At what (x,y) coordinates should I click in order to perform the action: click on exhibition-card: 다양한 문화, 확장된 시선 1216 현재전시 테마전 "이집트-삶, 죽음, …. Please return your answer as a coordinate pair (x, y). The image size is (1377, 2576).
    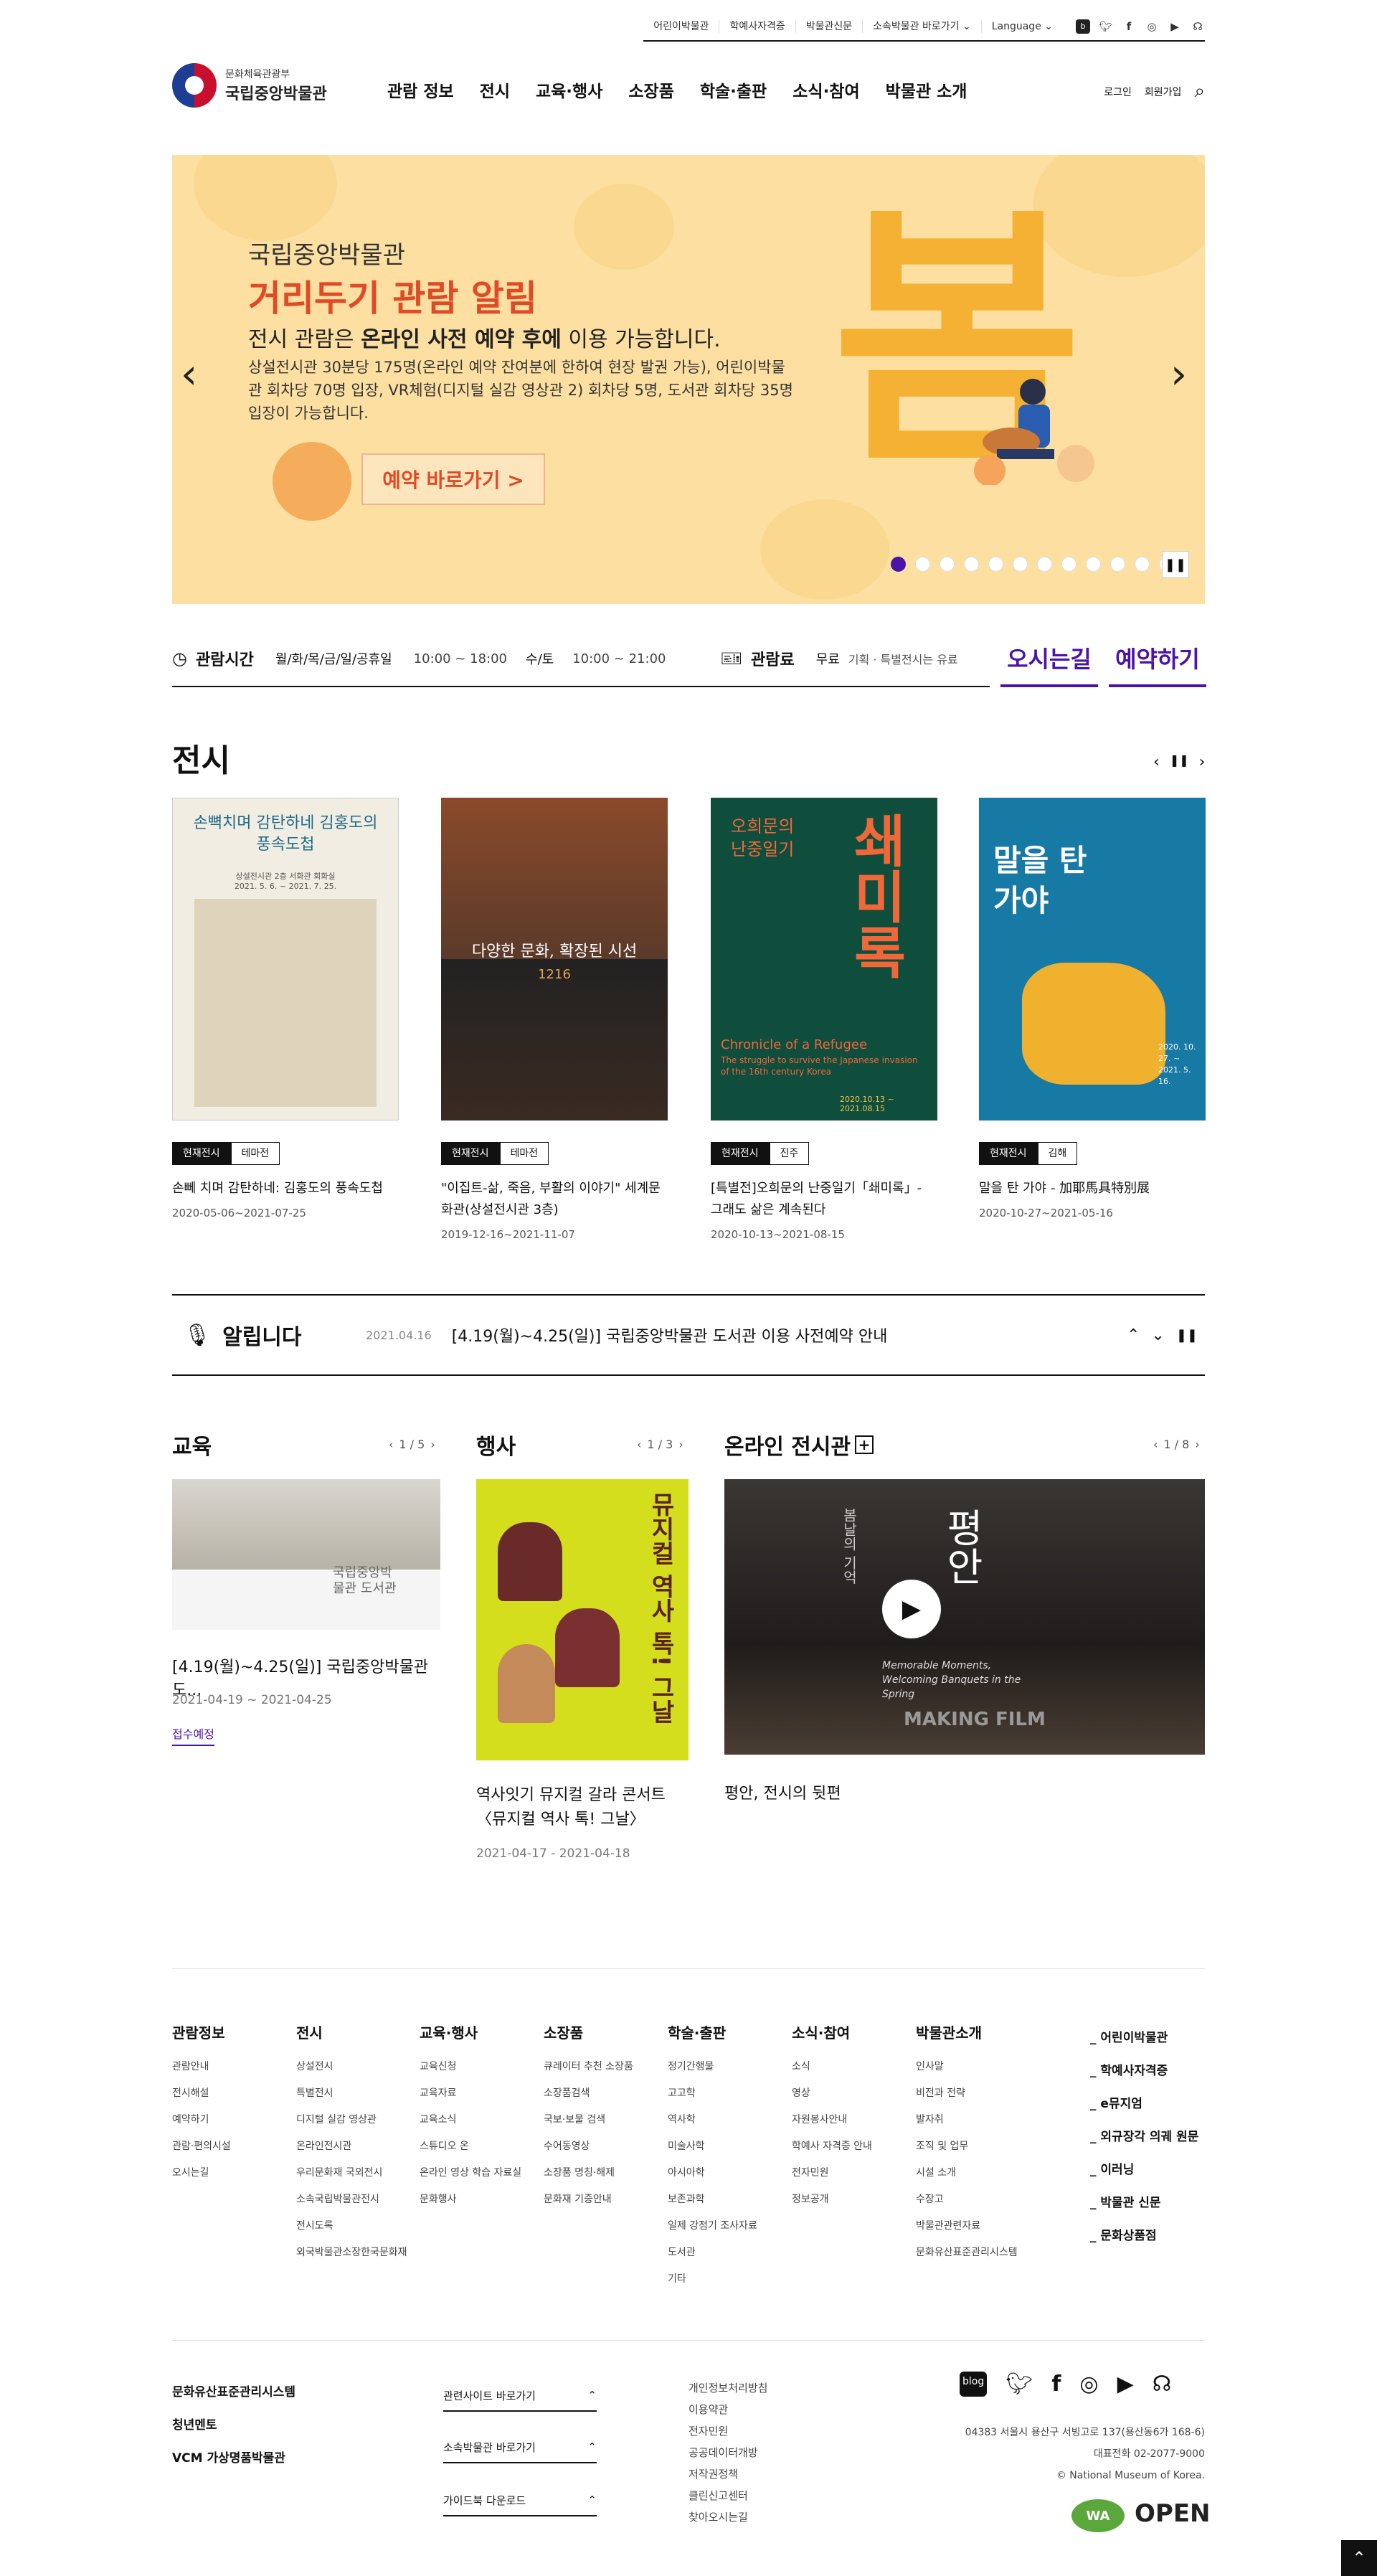
    Looking at the image, I should click on (554, 1019).